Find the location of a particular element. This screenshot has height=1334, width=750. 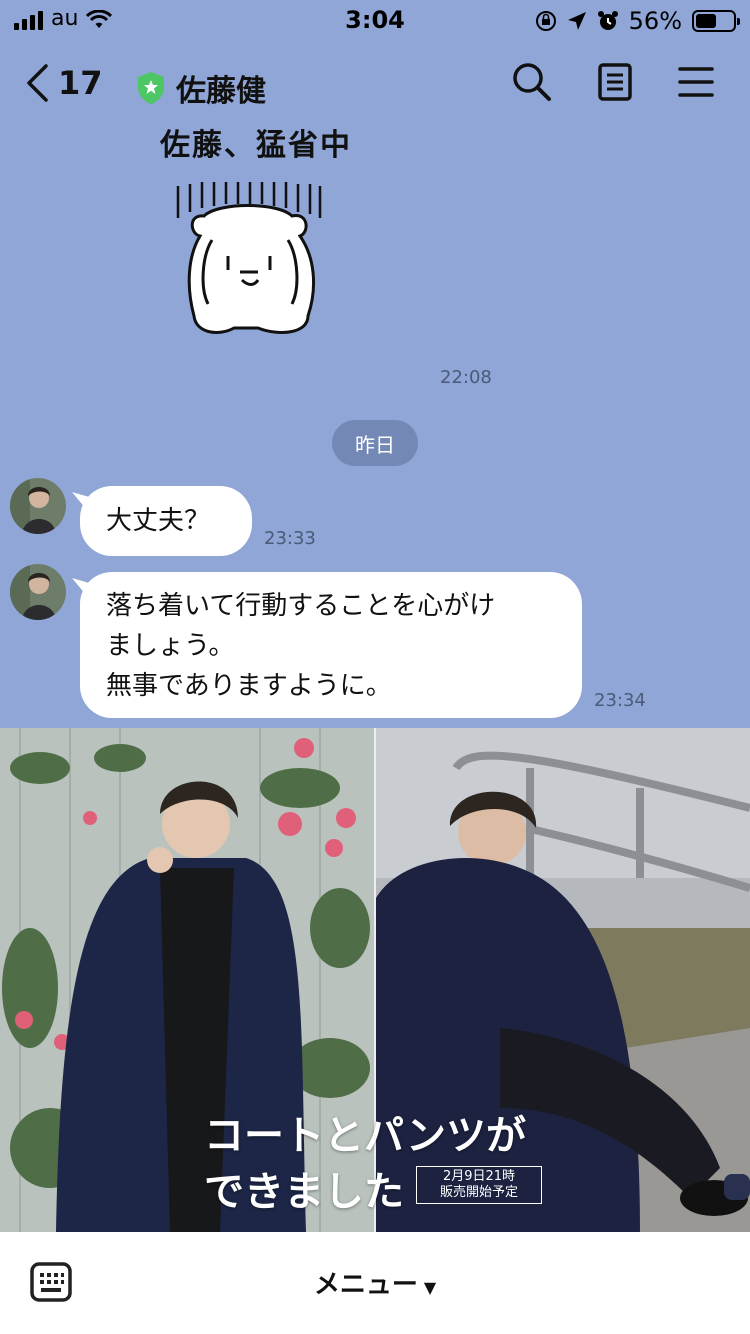

bottom-menu-bar: メニュー ▼ is located at coordinates (375, 1283).